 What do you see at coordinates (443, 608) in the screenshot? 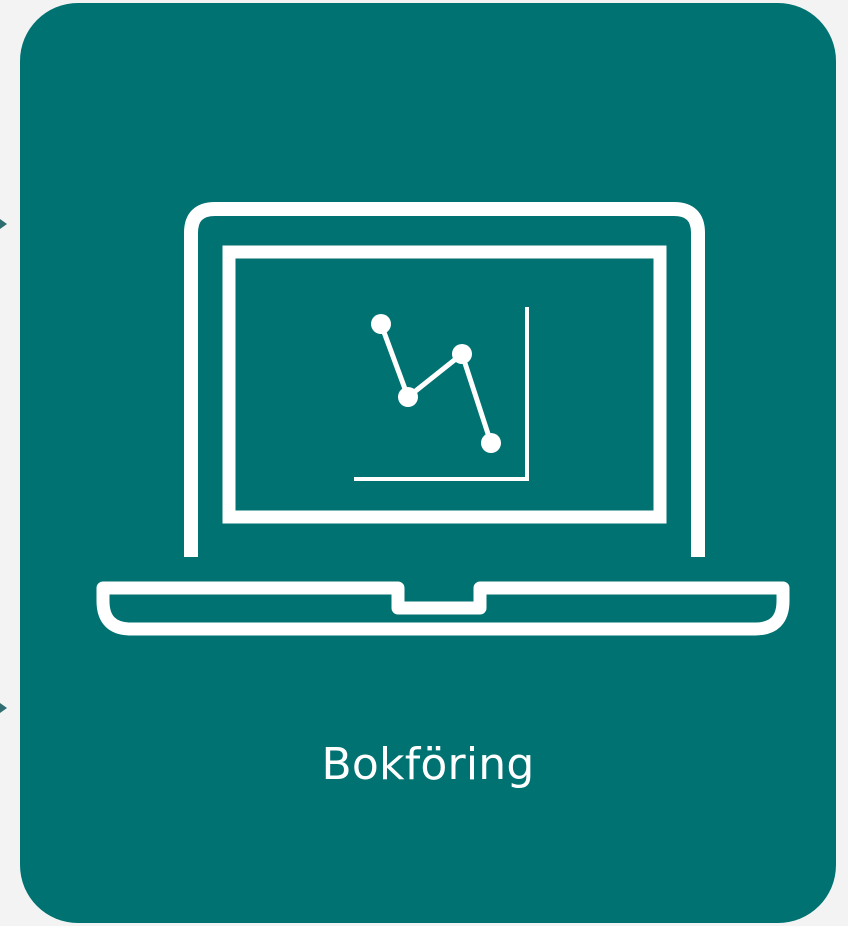
I see `laptop-base-outline` at bounding box center [443, 608].